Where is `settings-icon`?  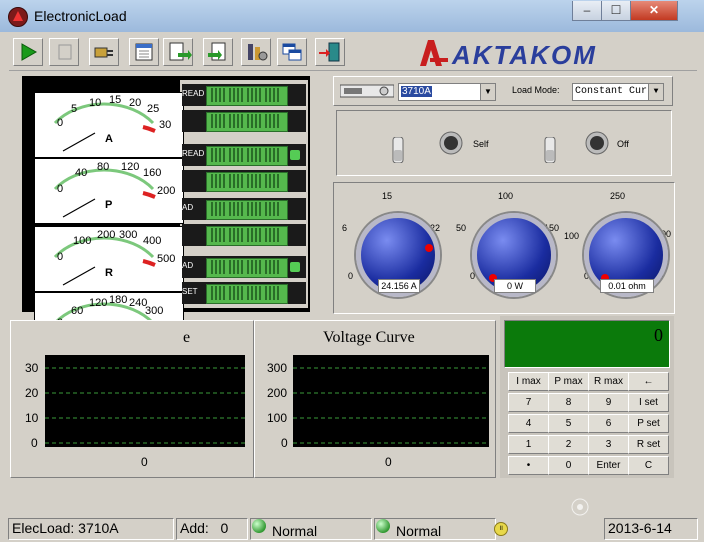
settings-icon is located at coordinates (258, 52).